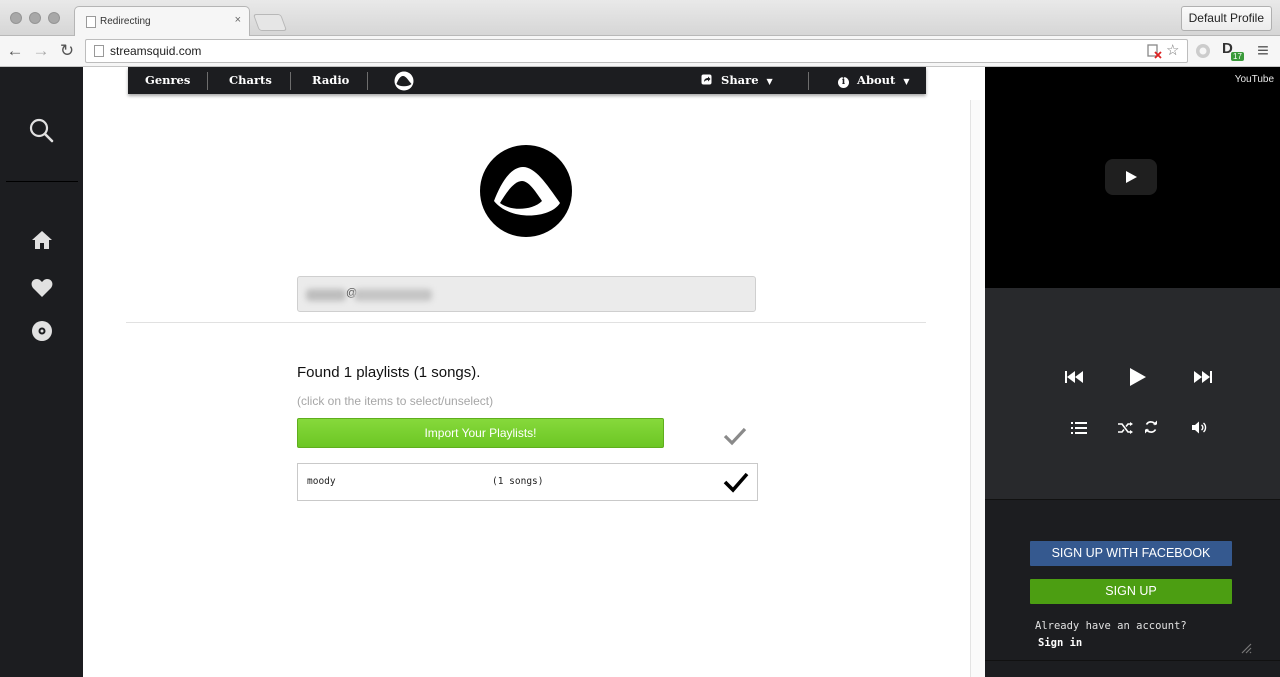 The height and width of the screenshot is (677, 1280). What do you see at coordinates (526, 322) in the screenshot?
I see `divider` at bounding box center [526, 322].